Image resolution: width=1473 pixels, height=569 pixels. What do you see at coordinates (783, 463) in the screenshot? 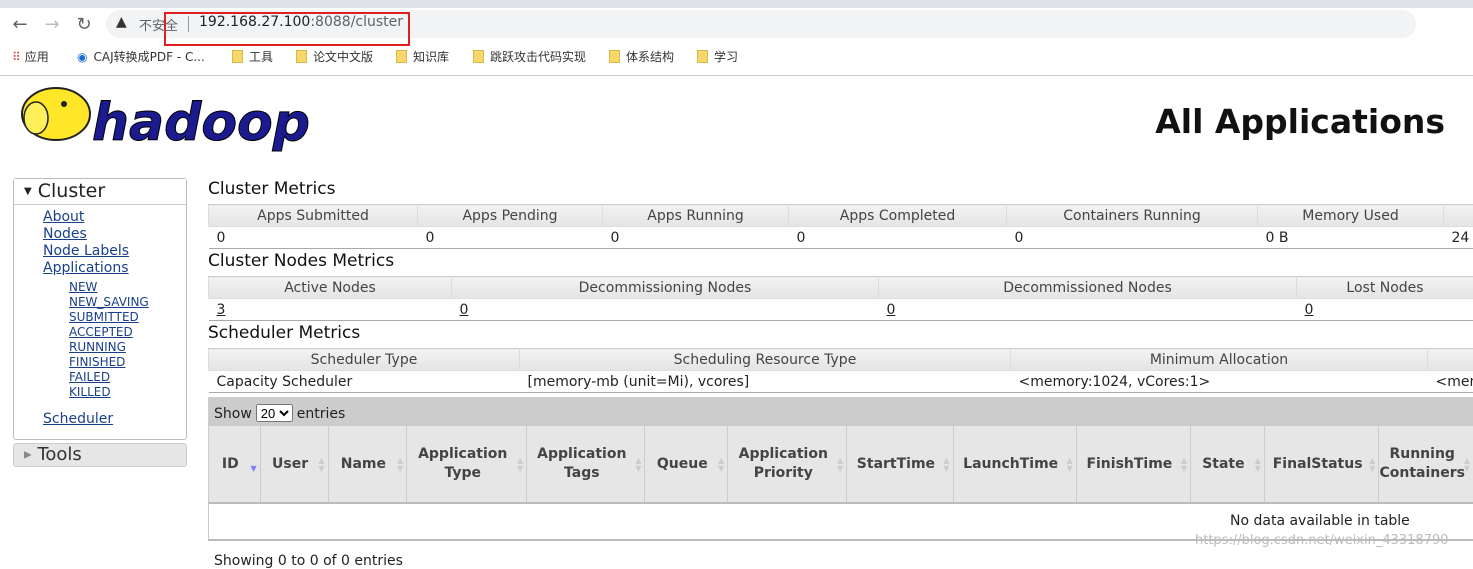
I see `column-header-label: Application Priority` at bounding box center [783, 463].